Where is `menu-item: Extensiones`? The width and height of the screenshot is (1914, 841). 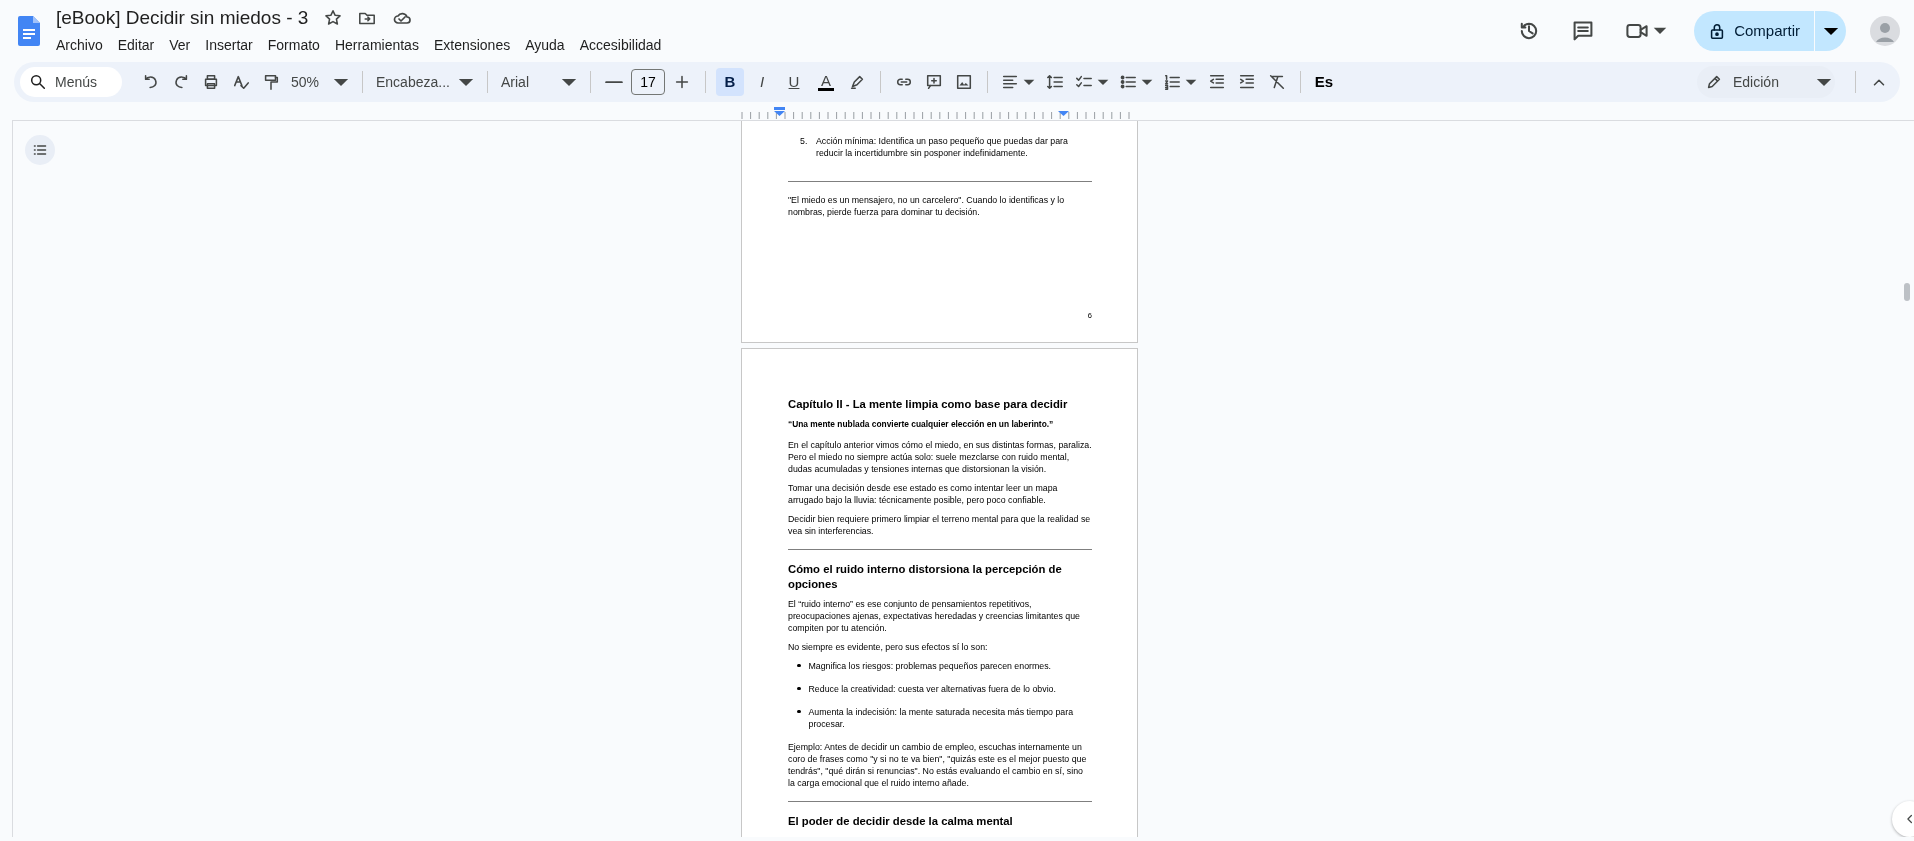
menu-item: Extensiones is located at coordinates (472, 45).